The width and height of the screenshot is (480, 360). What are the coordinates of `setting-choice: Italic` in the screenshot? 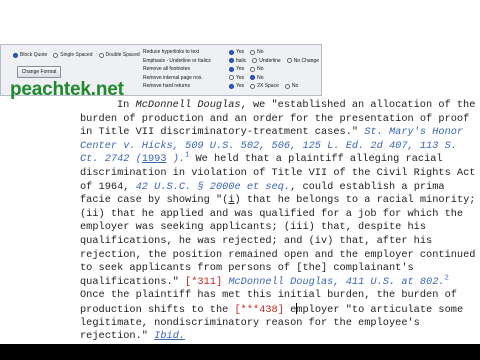 It's located at (237, 61).